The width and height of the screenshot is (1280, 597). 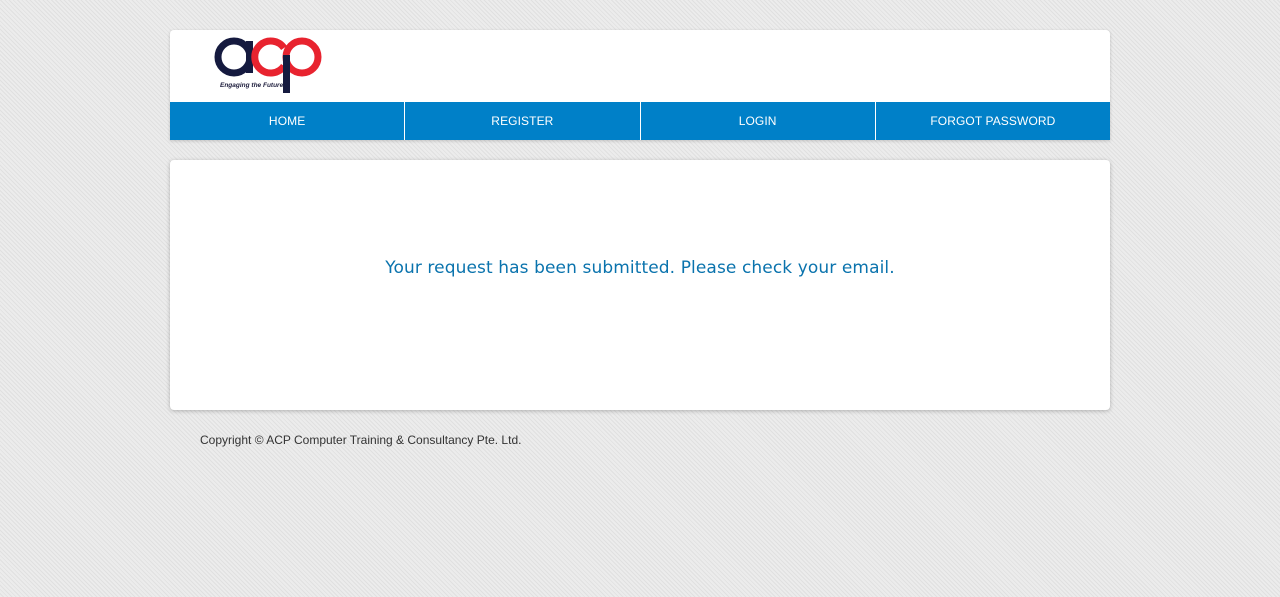 What do you see at coordinates (992, 121) in the screenshot?
I see `nav-item-forgot-password: FORGOT PASSWORD` at bounding box center [992, 121].